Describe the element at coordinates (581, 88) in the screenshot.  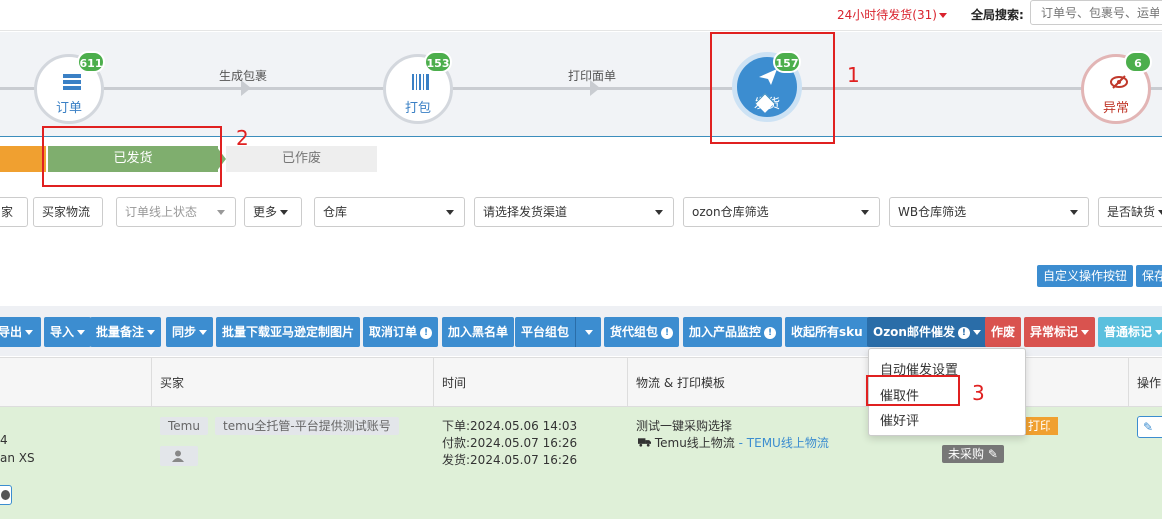
I see `workflow-line` at that location.